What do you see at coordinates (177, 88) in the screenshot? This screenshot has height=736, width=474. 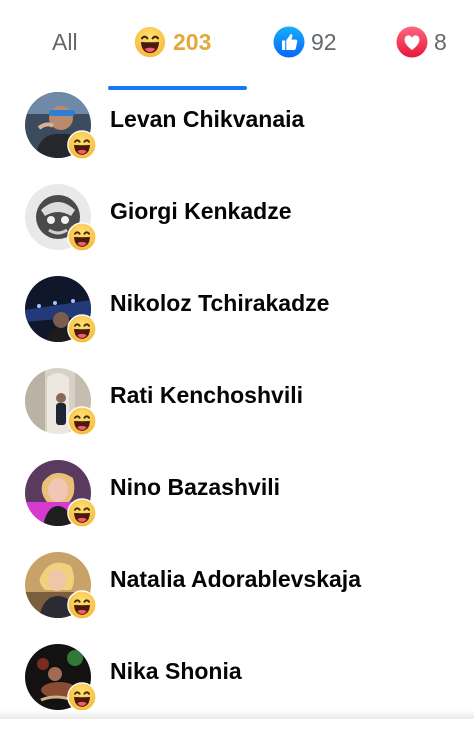 I see `active-tab-indicator` at bounding box center [177, 88].